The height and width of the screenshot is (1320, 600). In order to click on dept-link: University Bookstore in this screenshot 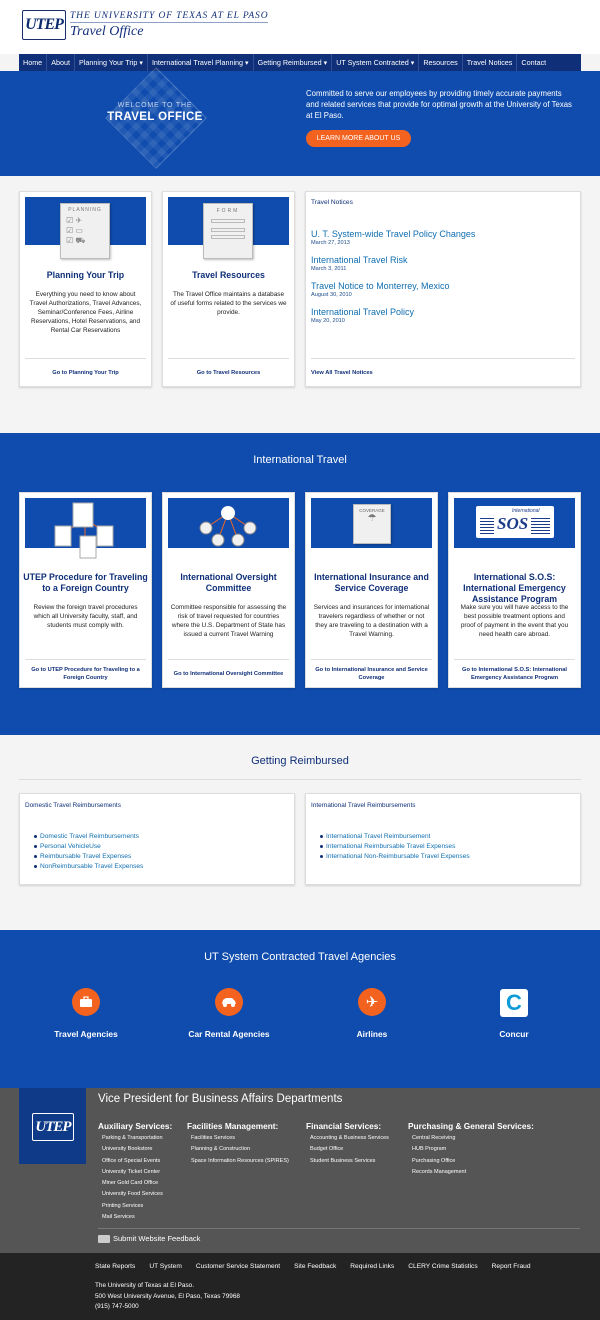, I will do `click(135, 1149)`.